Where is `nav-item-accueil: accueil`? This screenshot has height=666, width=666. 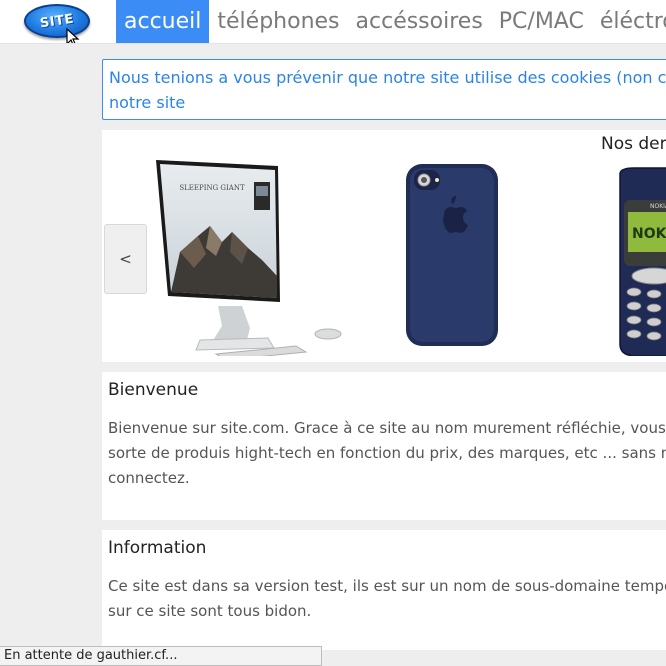 nav-item-accueil: accueil is located at coordinates (163, 21).